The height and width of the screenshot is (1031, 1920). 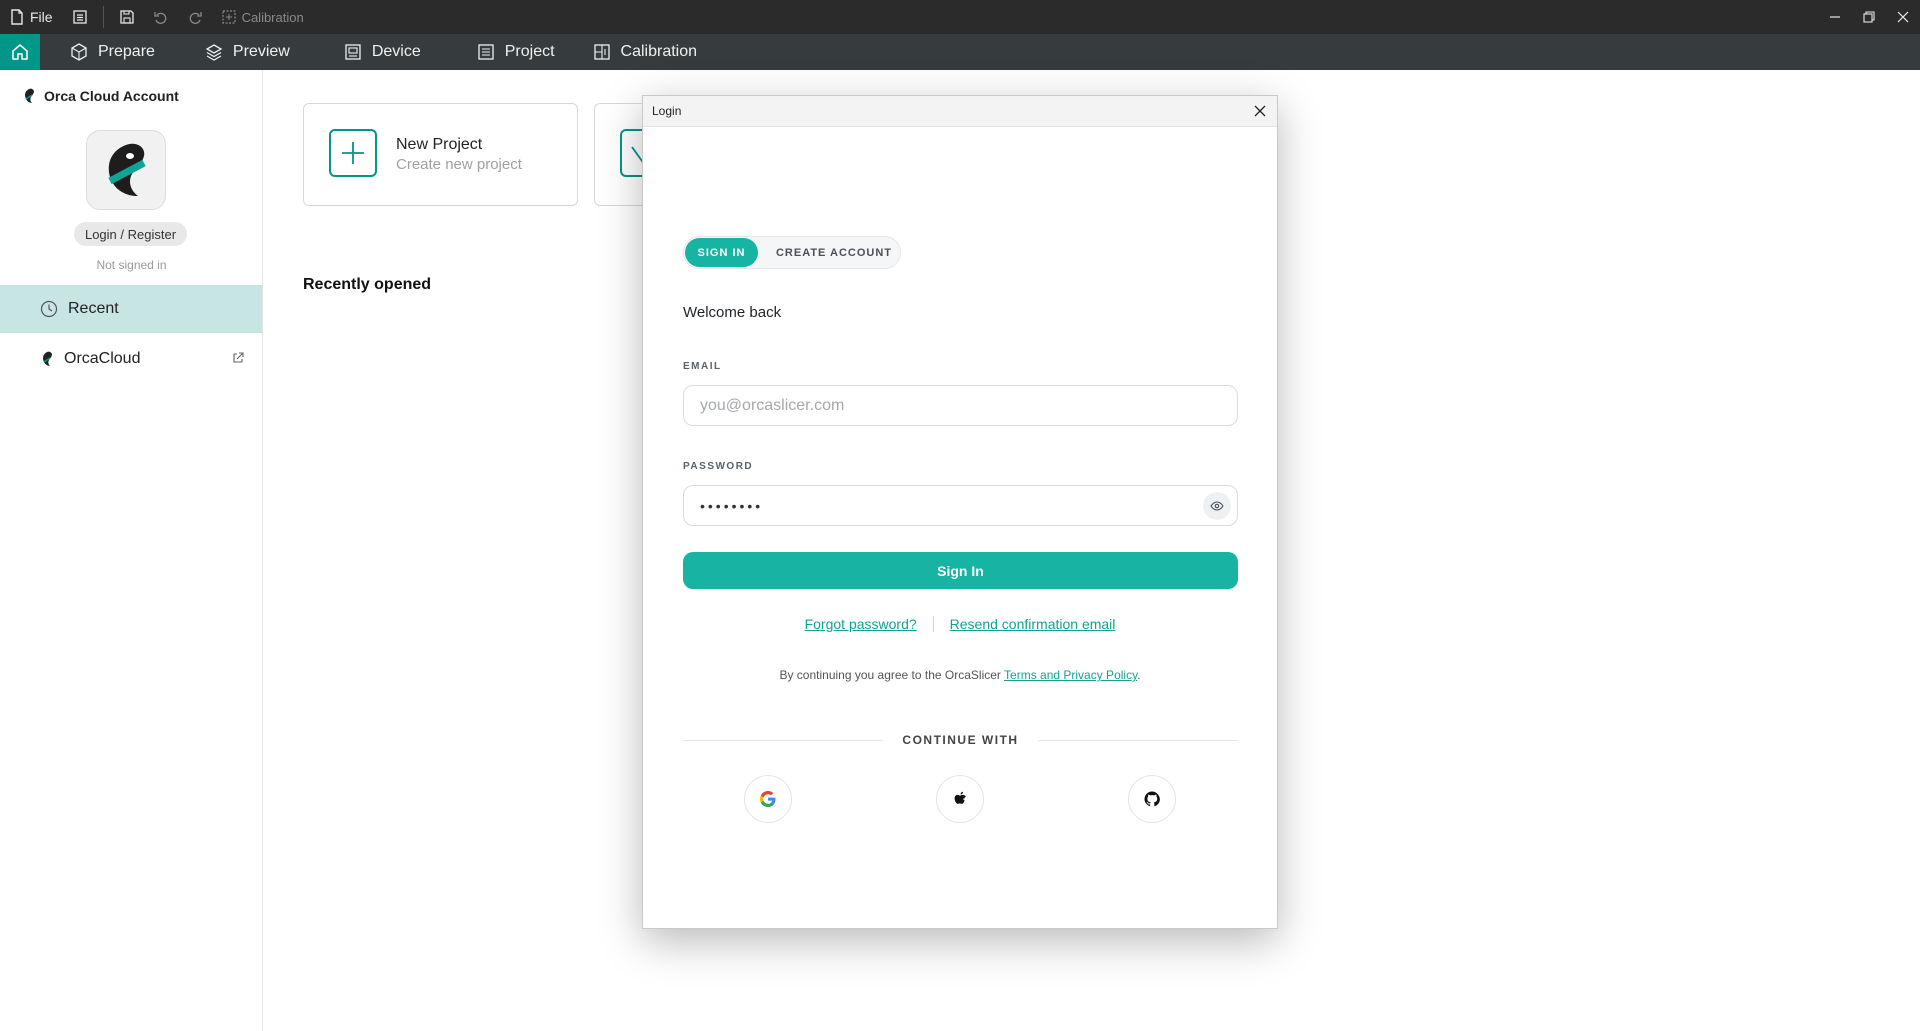 I want to click on eye-icon, so click(x=1217, y=506).